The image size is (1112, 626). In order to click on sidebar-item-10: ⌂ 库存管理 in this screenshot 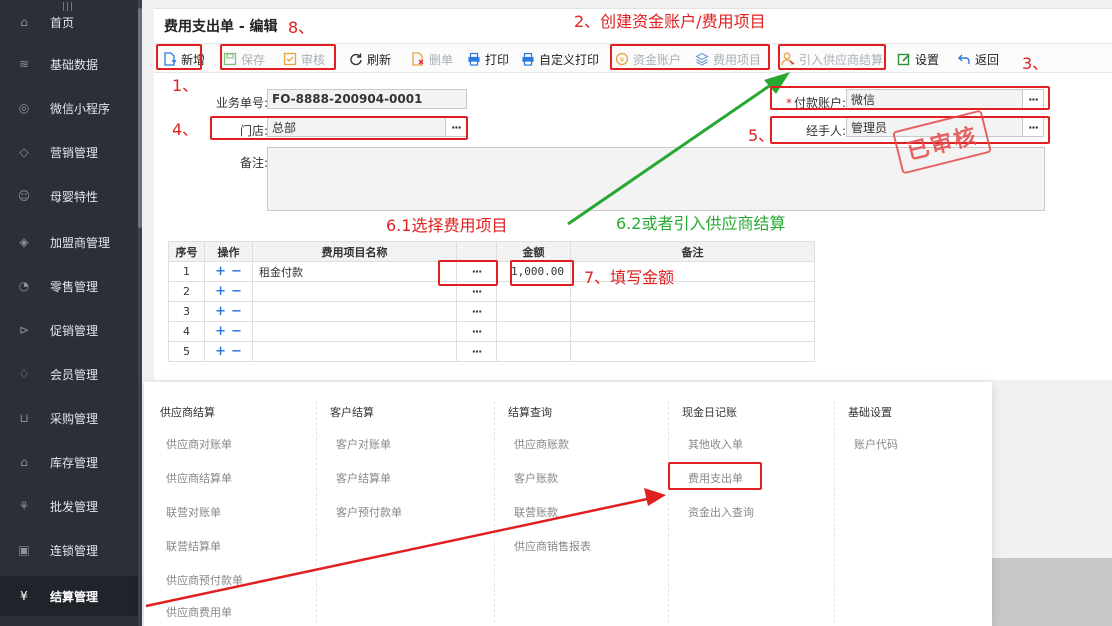, I will do `click(71, 462)`.